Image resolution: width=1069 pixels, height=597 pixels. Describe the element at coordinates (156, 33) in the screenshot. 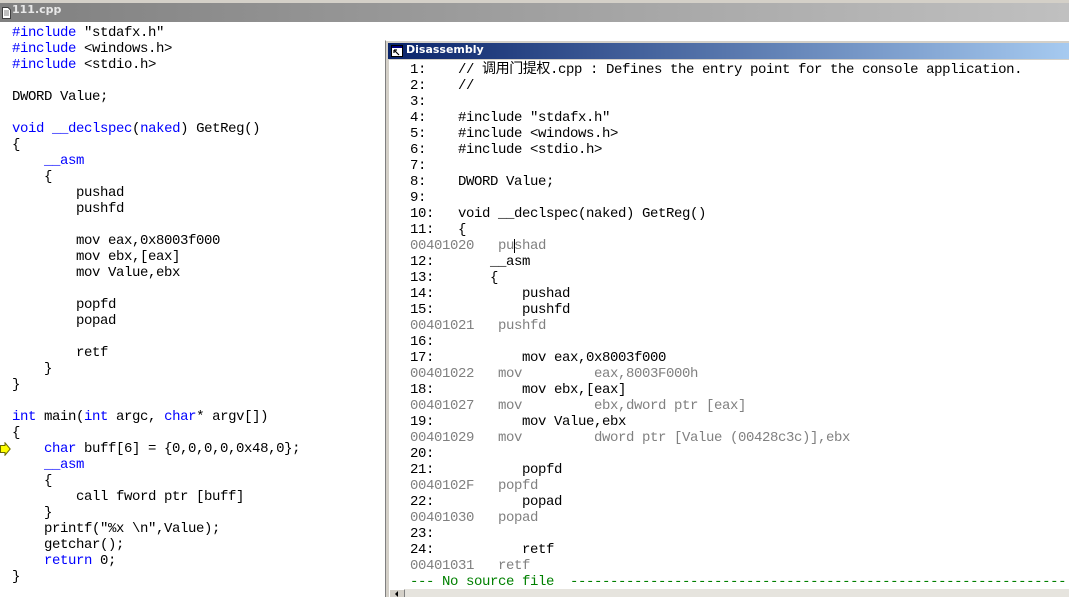

I see `editor-code-line: #include "stdafx.h"` at that location.